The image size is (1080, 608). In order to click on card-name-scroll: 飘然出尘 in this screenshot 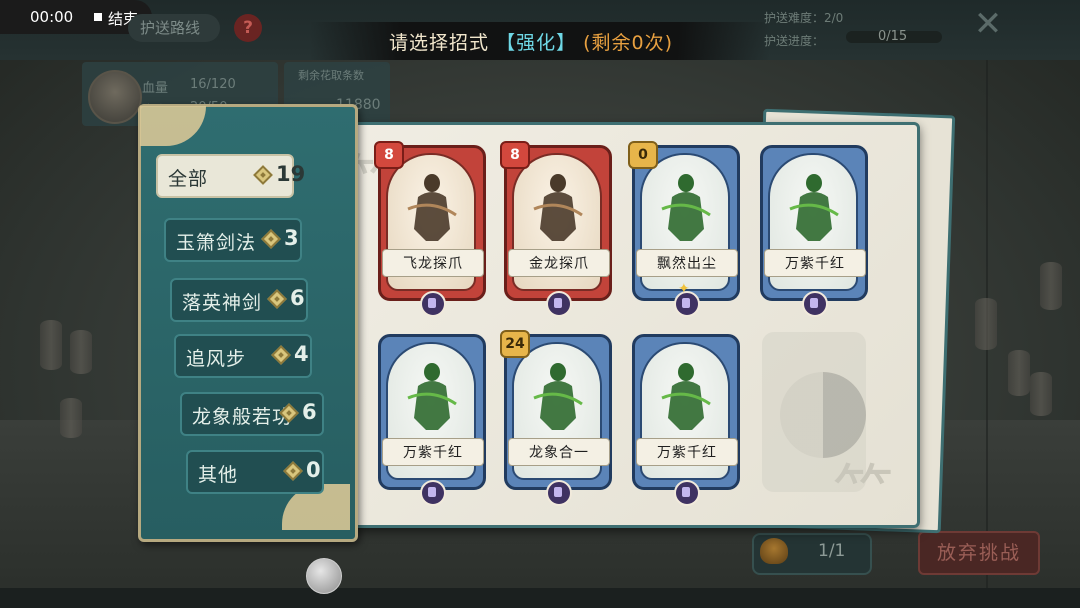, I will do `click(687, 263)`.